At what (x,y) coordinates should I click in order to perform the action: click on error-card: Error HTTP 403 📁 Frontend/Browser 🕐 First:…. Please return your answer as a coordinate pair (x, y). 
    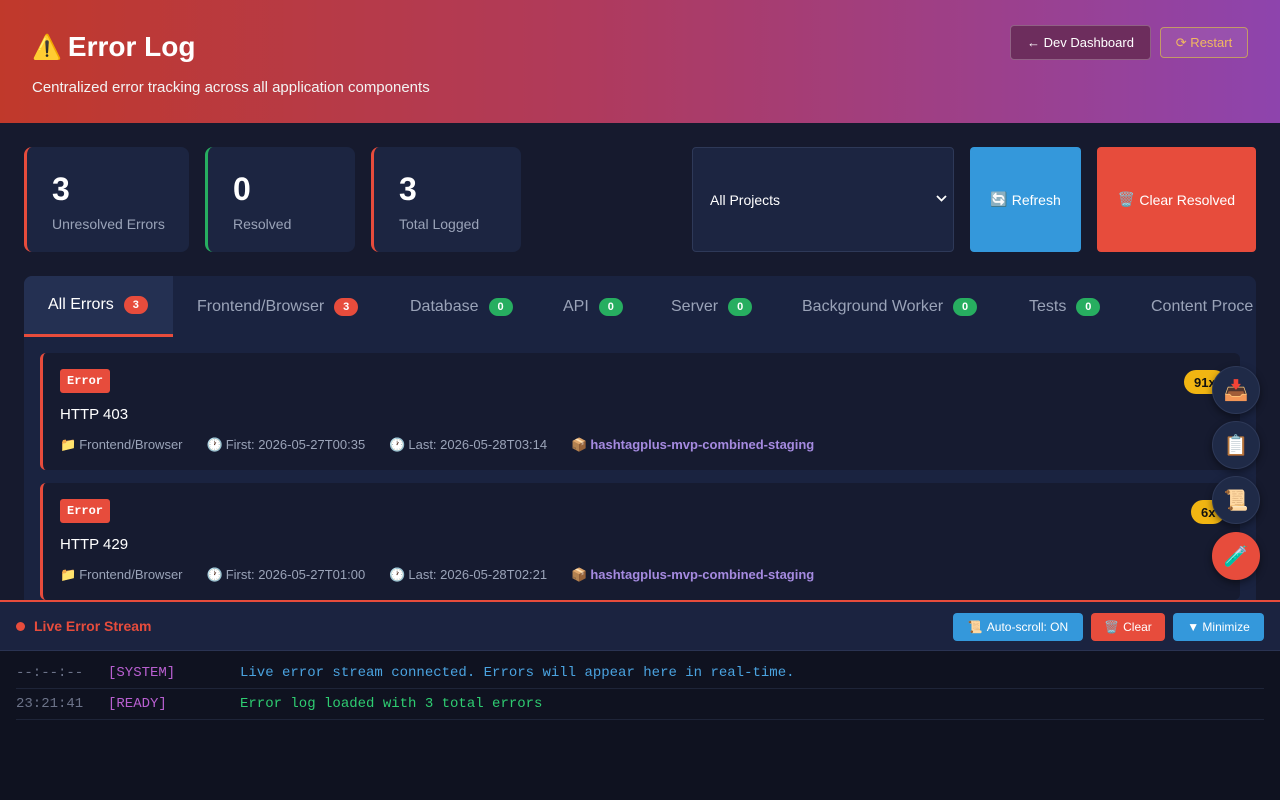
    Looking at the image, I should click on (640, 411).